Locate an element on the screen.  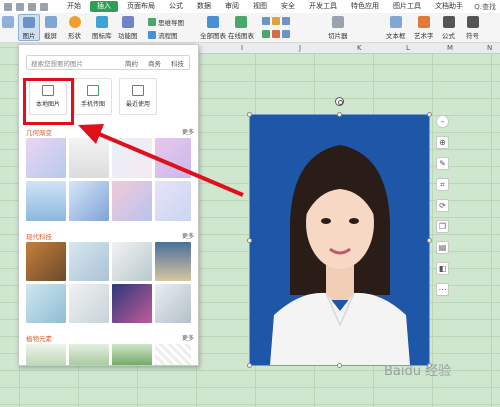
flowchart-button: 流程图 is located at coordinates (163, 35).